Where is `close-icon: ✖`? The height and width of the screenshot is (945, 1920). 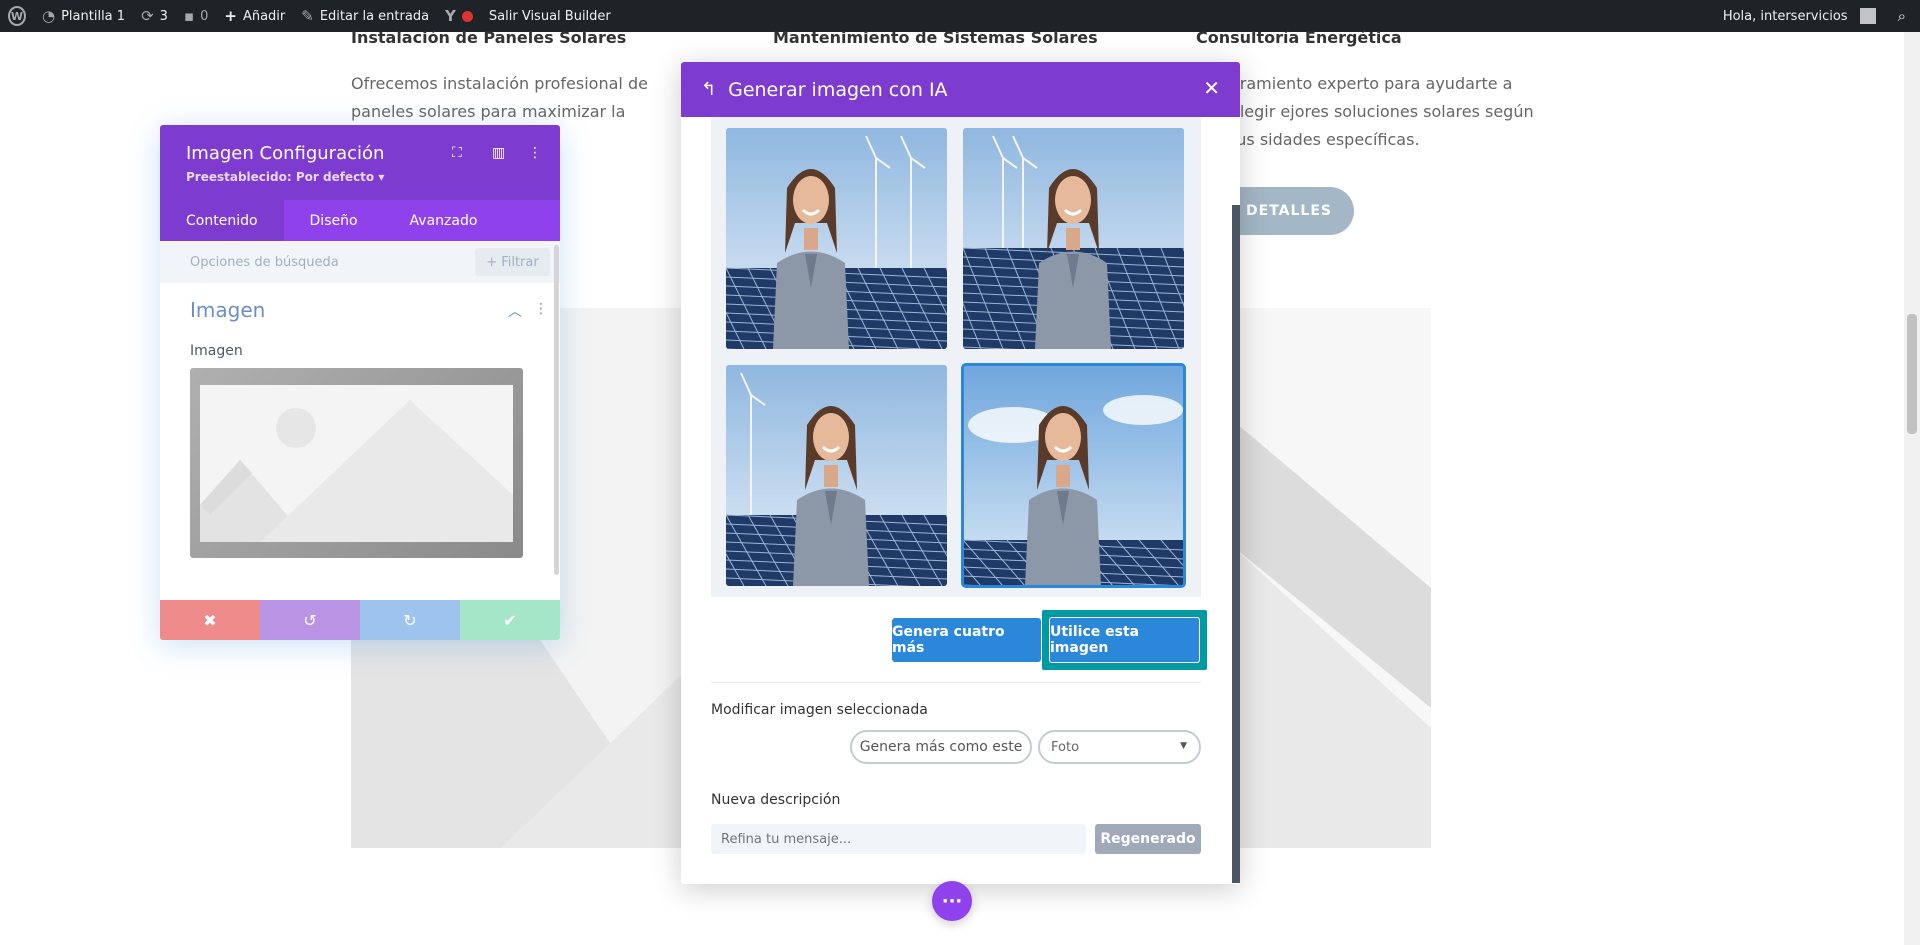 close-icon: ✖ is located at coordinates (210, 620).